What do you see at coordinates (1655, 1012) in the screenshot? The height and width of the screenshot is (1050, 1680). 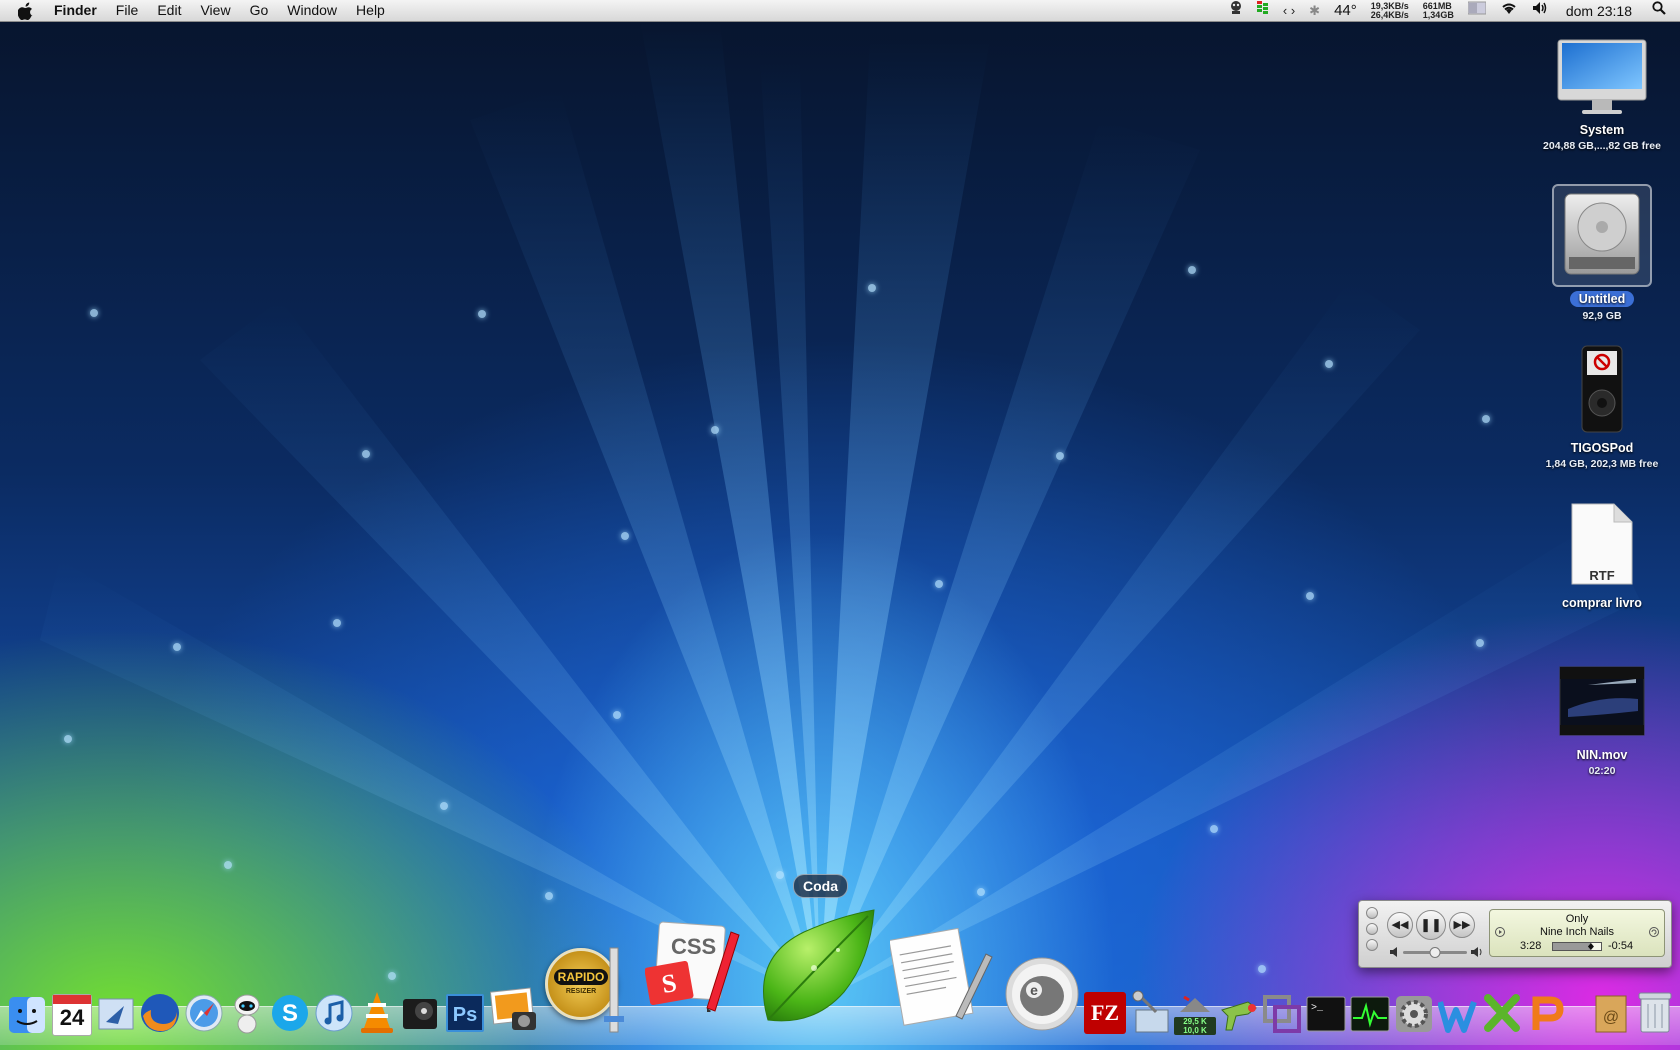 I see `dock-trash-icon` at bounding box center [1655, 1012].